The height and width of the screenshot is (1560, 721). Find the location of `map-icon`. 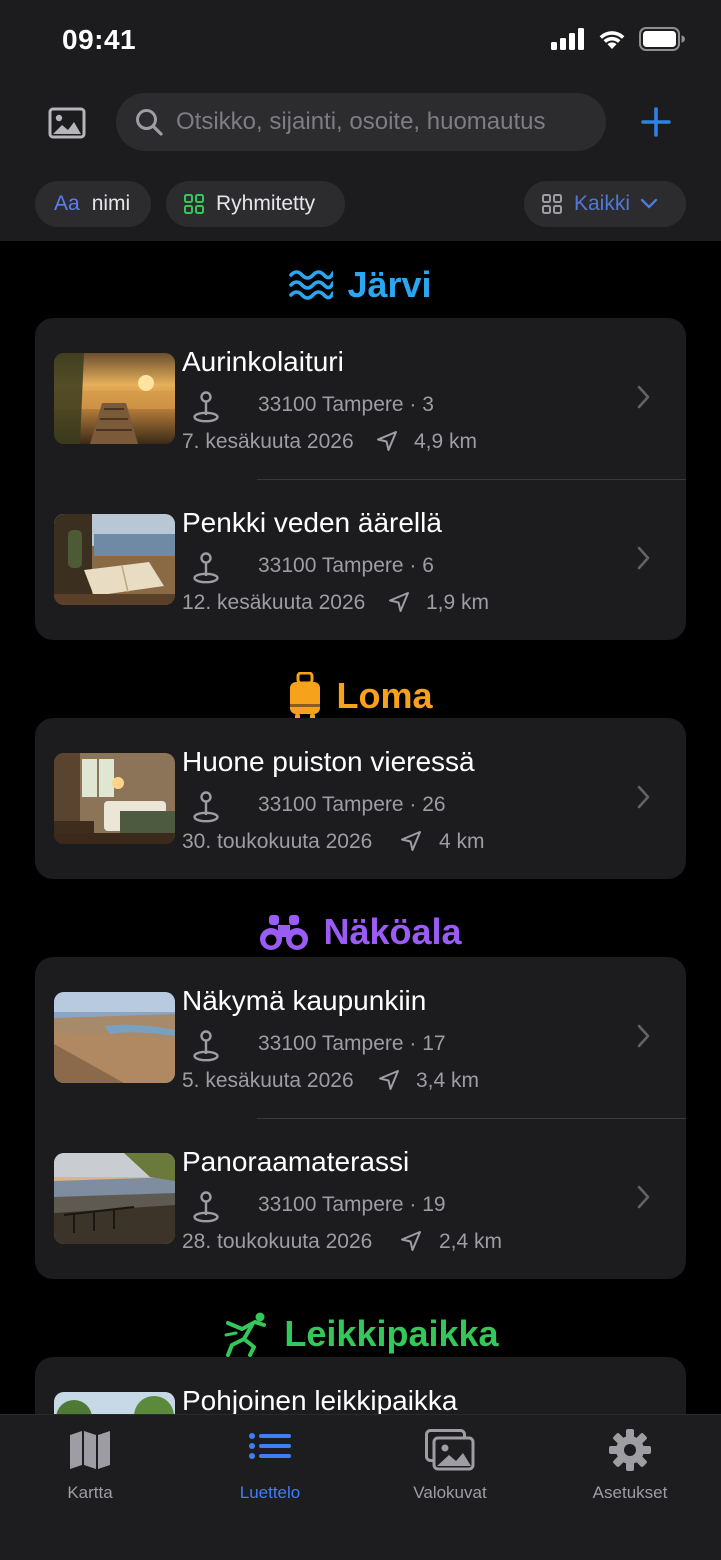

map-icon is located at coordinates (90, 1450).